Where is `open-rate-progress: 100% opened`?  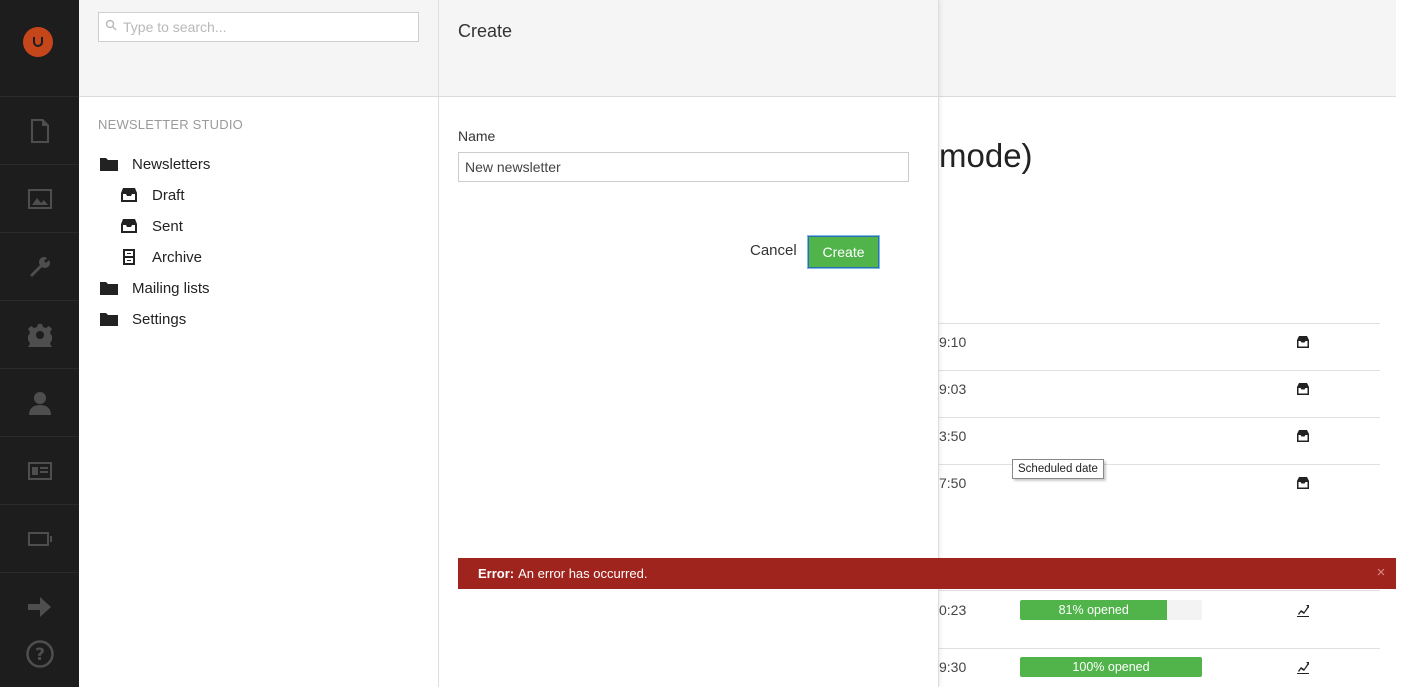
open-rate-progress: 100% opened is located at coordinates (1111, 667).